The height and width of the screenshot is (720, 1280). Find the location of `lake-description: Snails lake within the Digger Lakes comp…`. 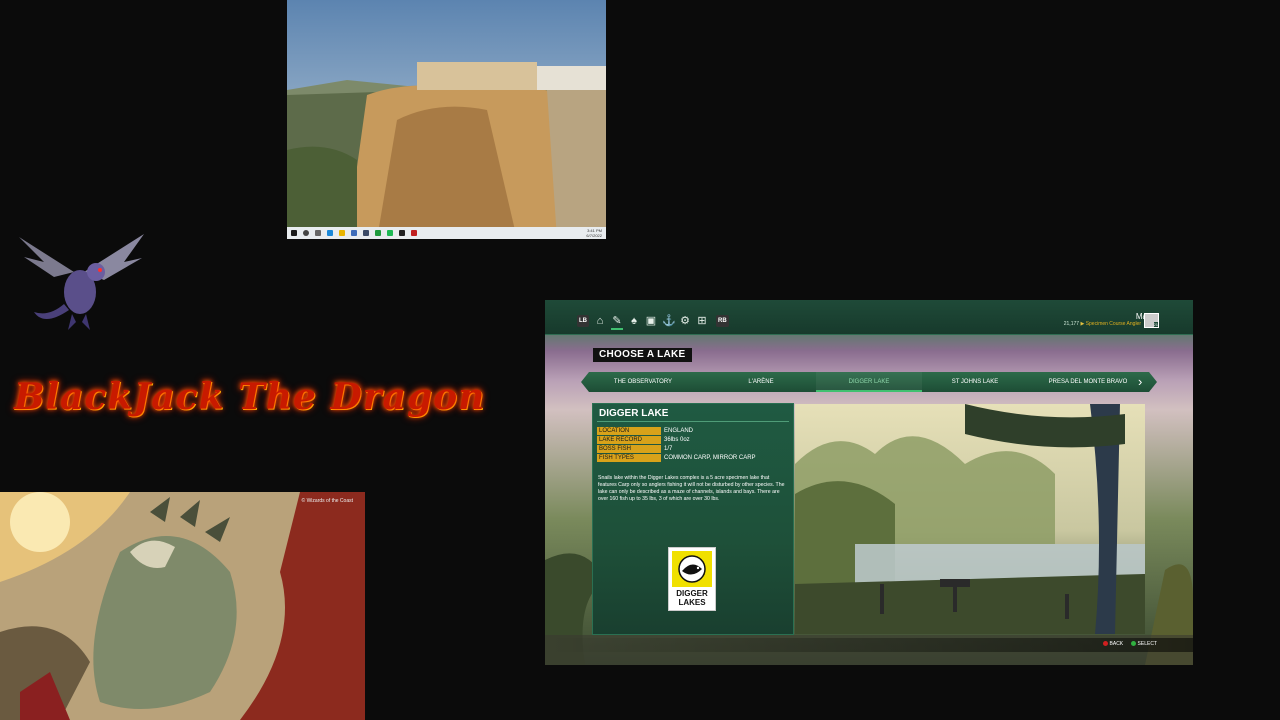

lake-description: Snails lake within the Digger Lakes comp… is located at coordinates (691, 488).